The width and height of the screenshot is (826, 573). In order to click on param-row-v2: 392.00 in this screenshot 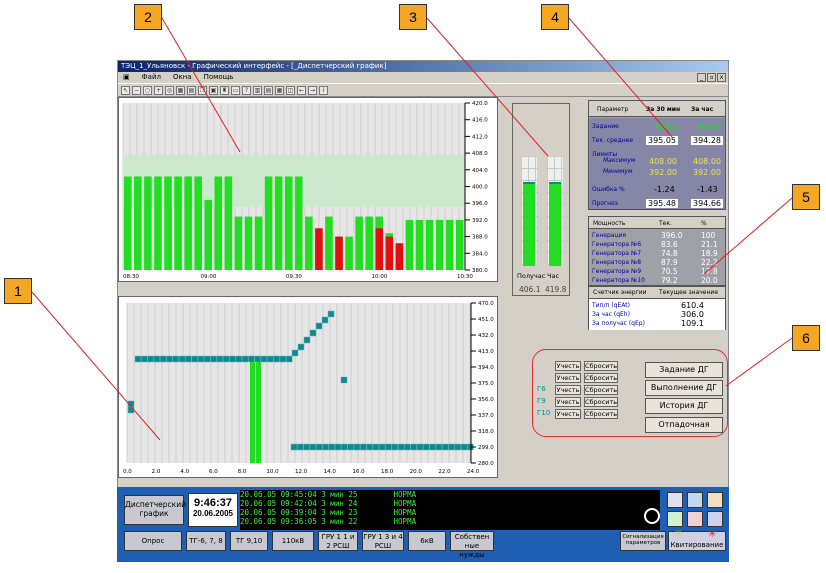, I will do `click(707, 172)`.